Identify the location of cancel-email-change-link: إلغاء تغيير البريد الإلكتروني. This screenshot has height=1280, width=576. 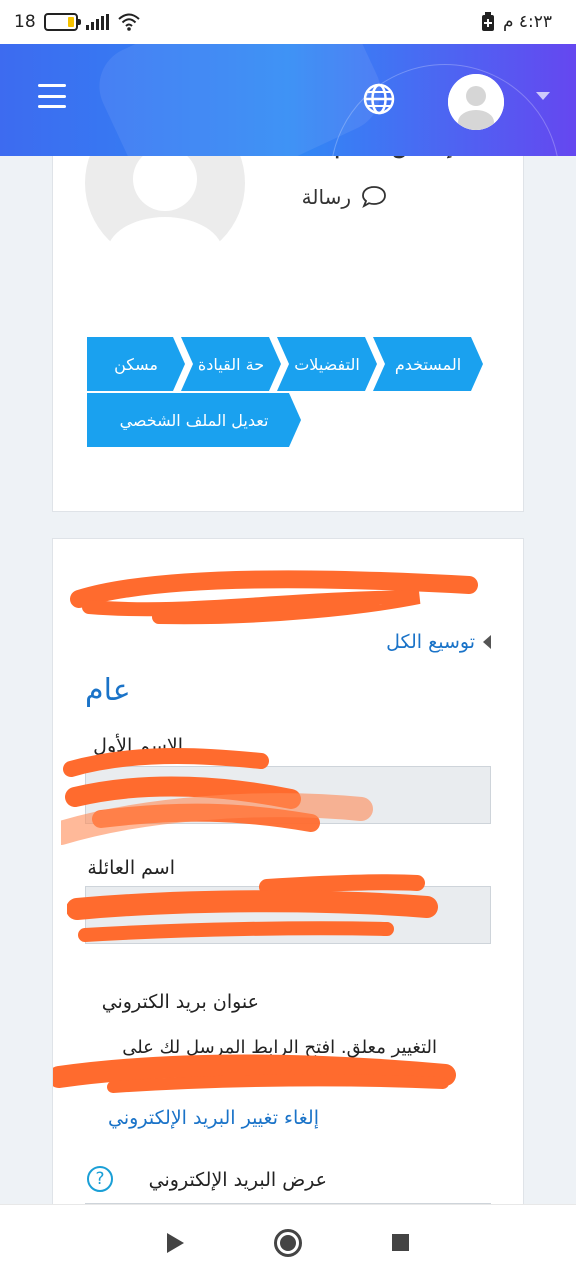
(213, 1118).